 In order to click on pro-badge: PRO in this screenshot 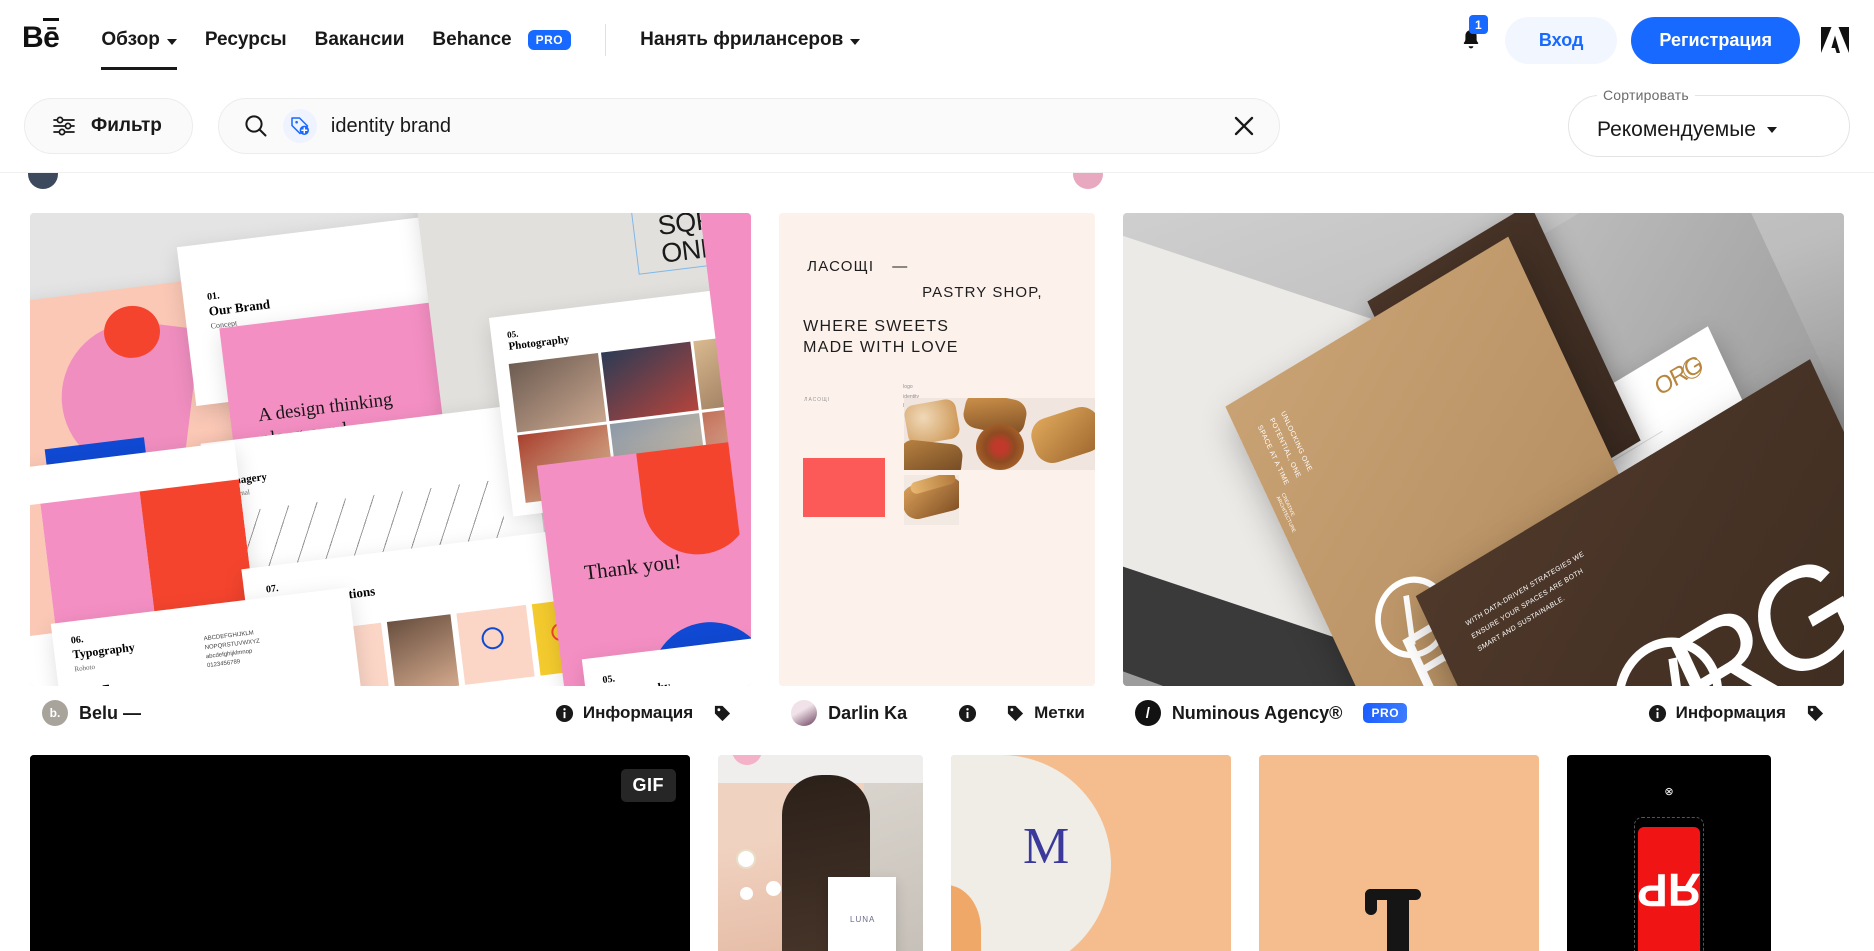, I will do `click(549, 40)`.